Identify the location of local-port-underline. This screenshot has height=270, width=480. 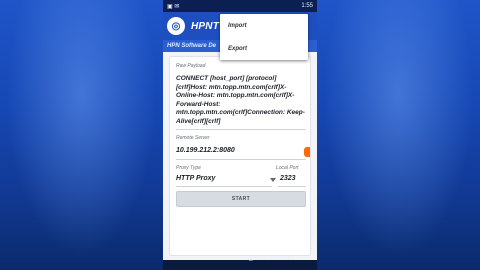
(292, 186).